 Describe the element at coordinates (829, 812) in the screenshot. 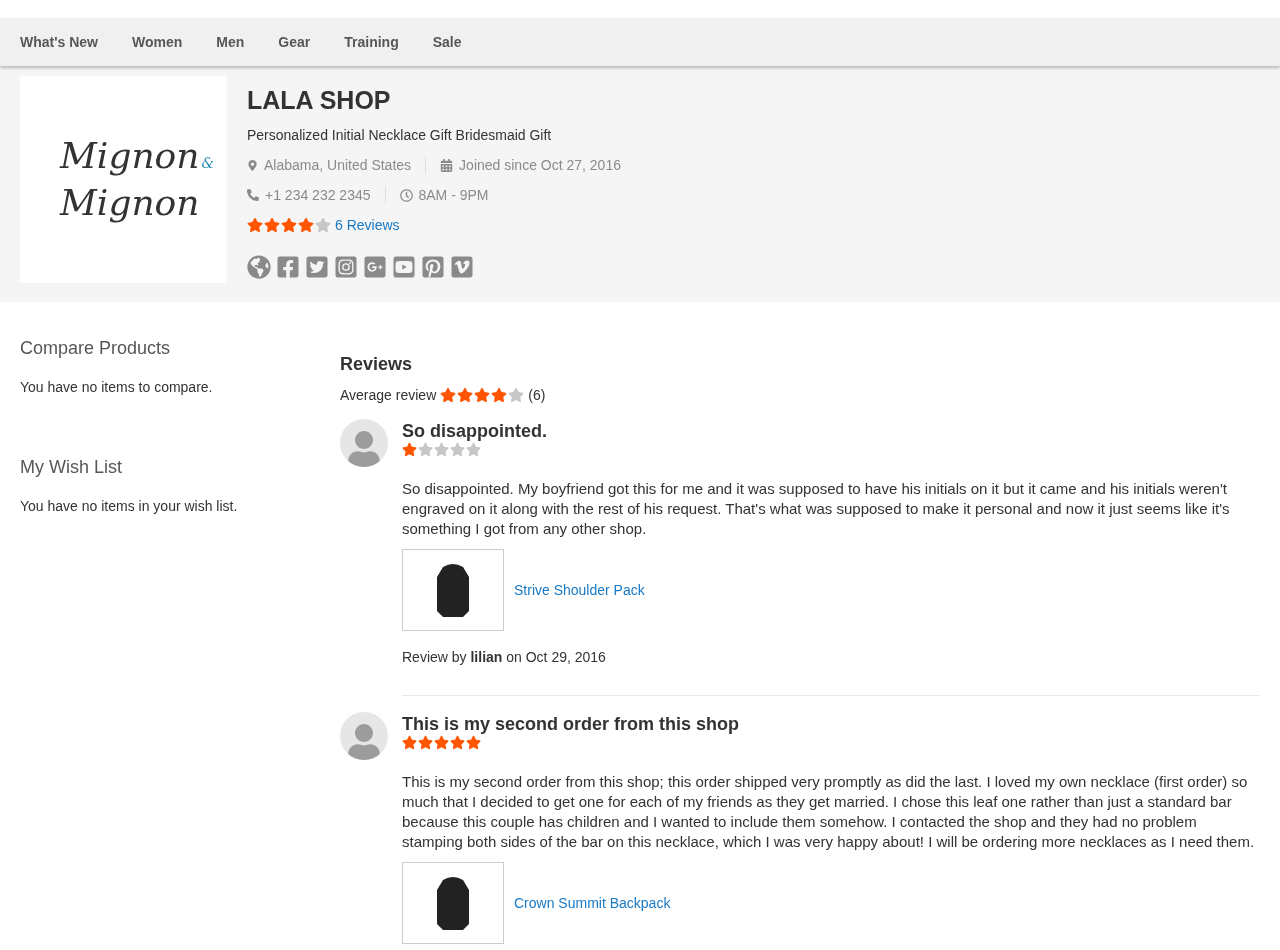

I see `review-text: This is my second order from this shop; this order shipped very promptly as did the last. I loved my own necklace (first order) so much that I decided to get one for each of my friends as they get married. I chose this leaf one rather than just a standard bar because this couple has children and I wanted to include them somehow. I contacted the shop and they had no problem stamping both sides of the bar on this necklace, which I was very happy about! I will be ordering more necklaces as I need them.` at that location.